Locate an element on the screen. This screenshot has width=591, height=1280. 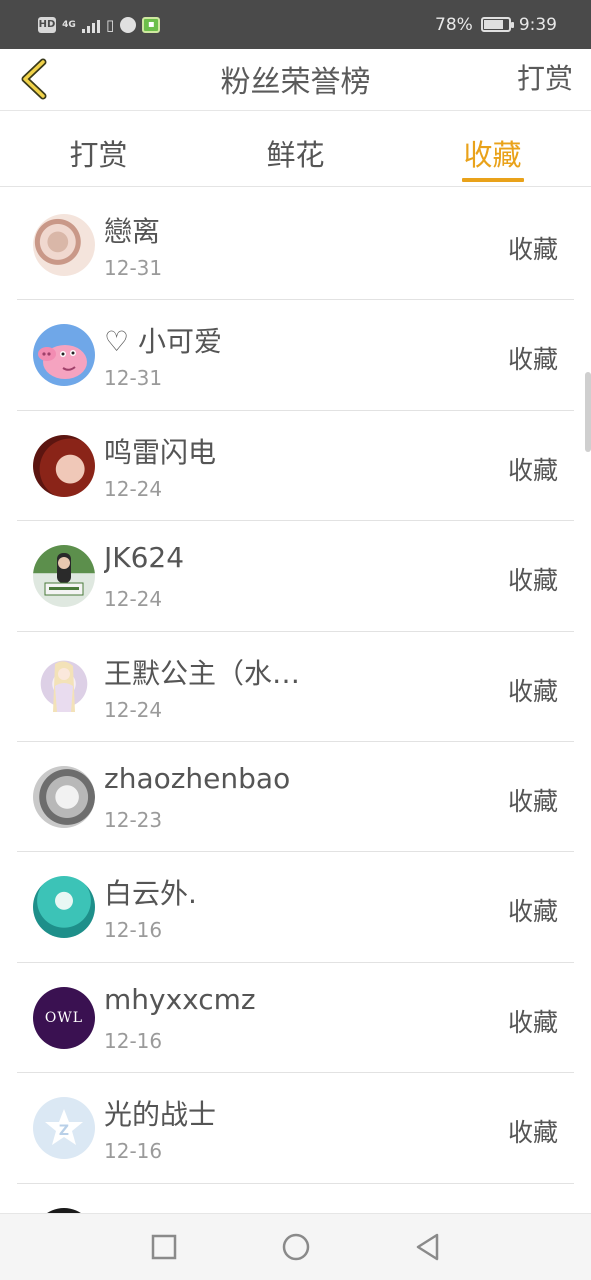
tab-flowers: 鲜花 is located at coordinates (295, 148).